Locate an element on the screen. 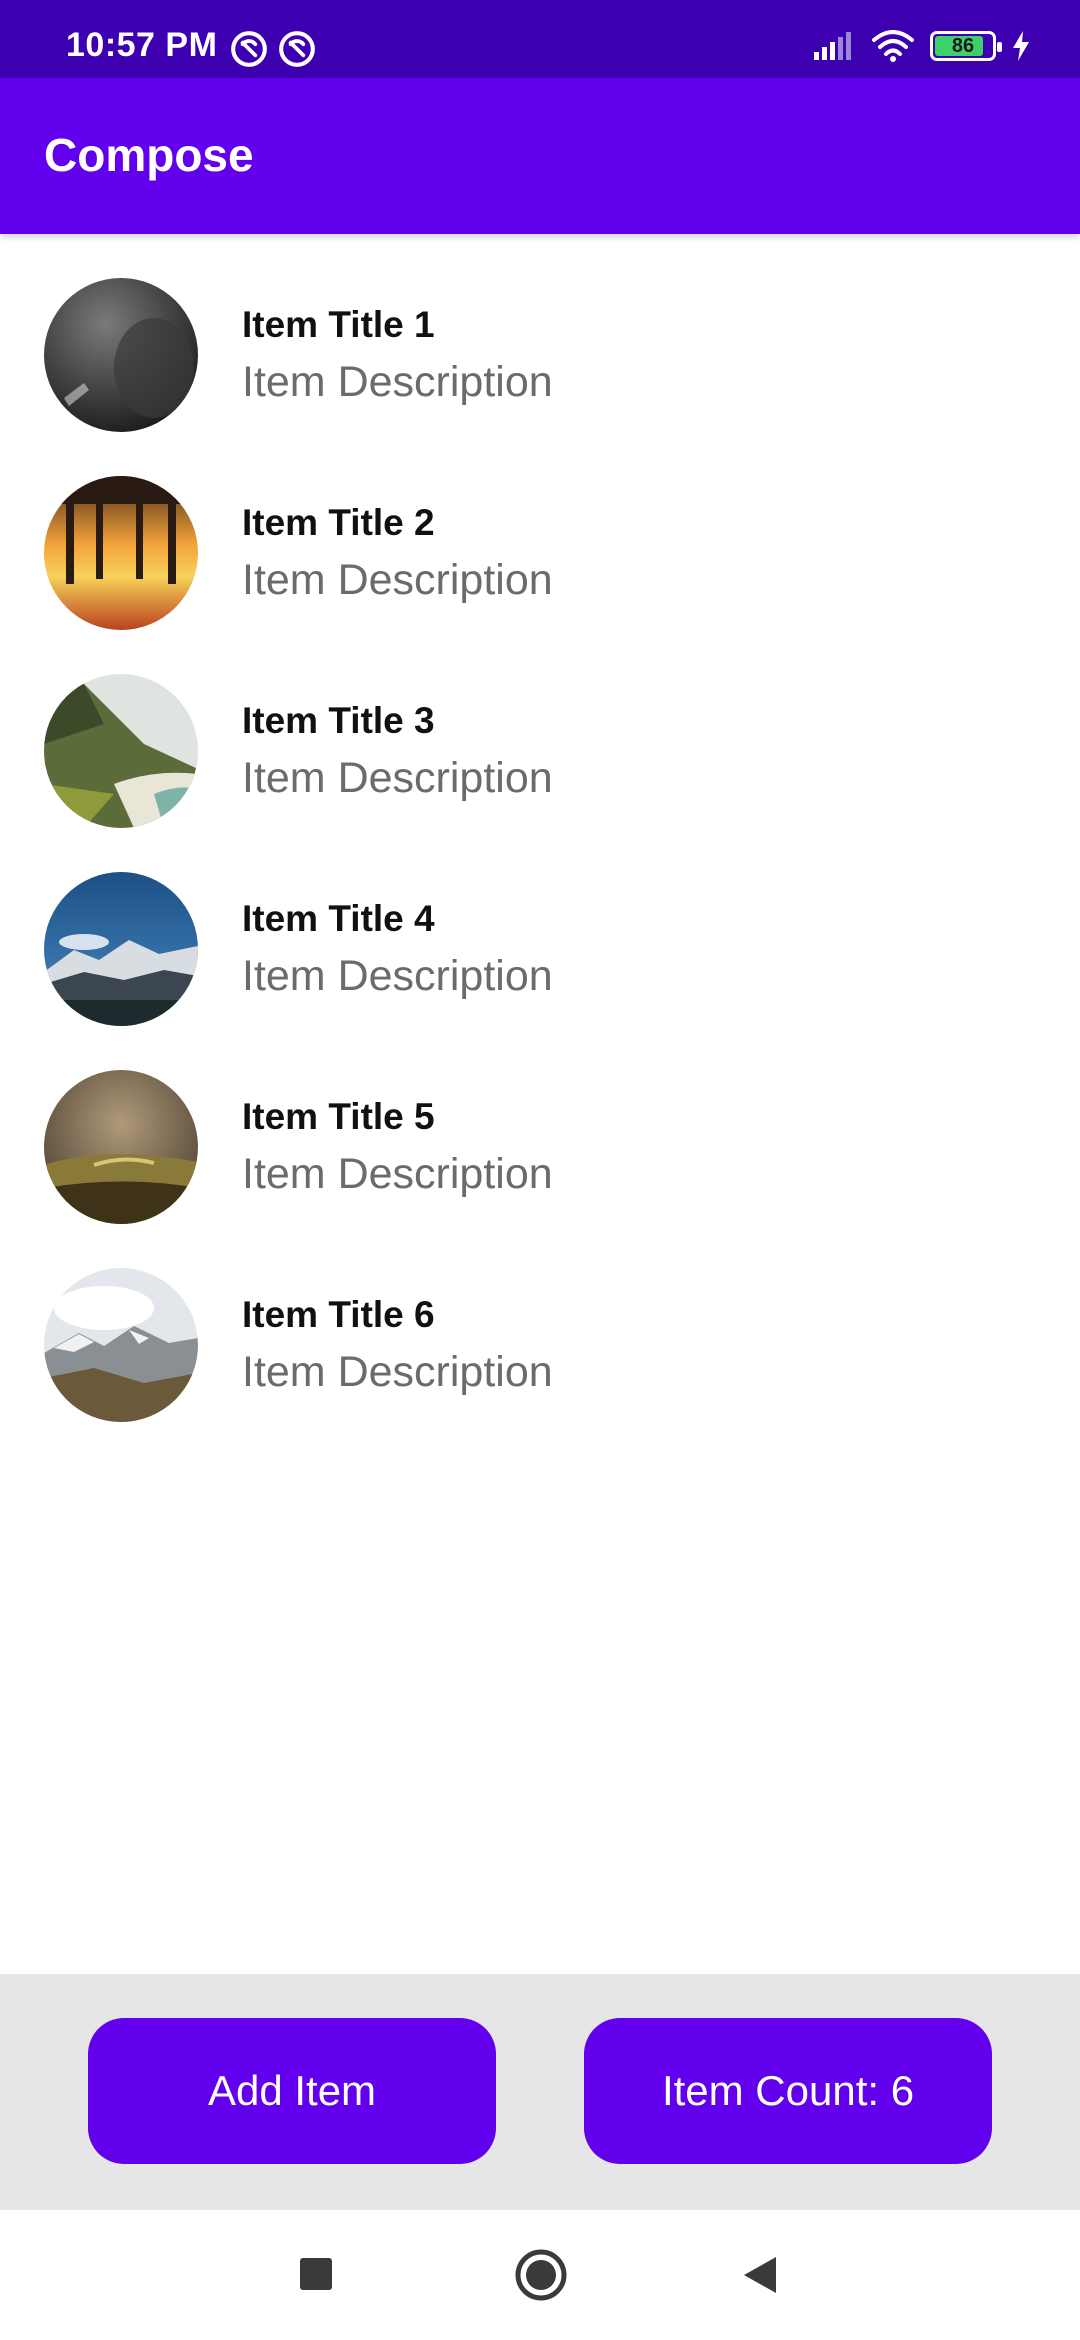  item-title: Item Title 3 is located at coordinates (338, 720).